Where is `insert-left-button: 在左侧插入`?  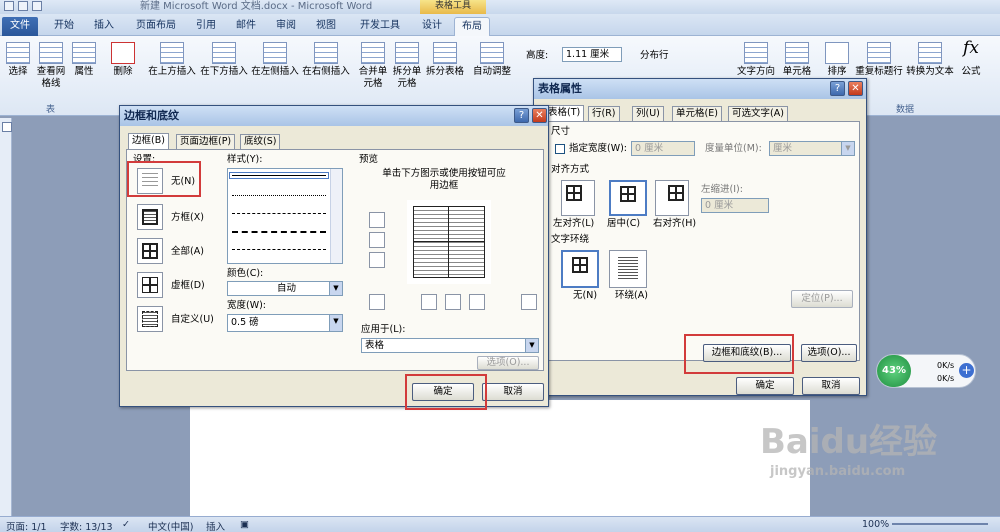
insert-left-button: 在左侧插入 is located at coordinates (275, 60).